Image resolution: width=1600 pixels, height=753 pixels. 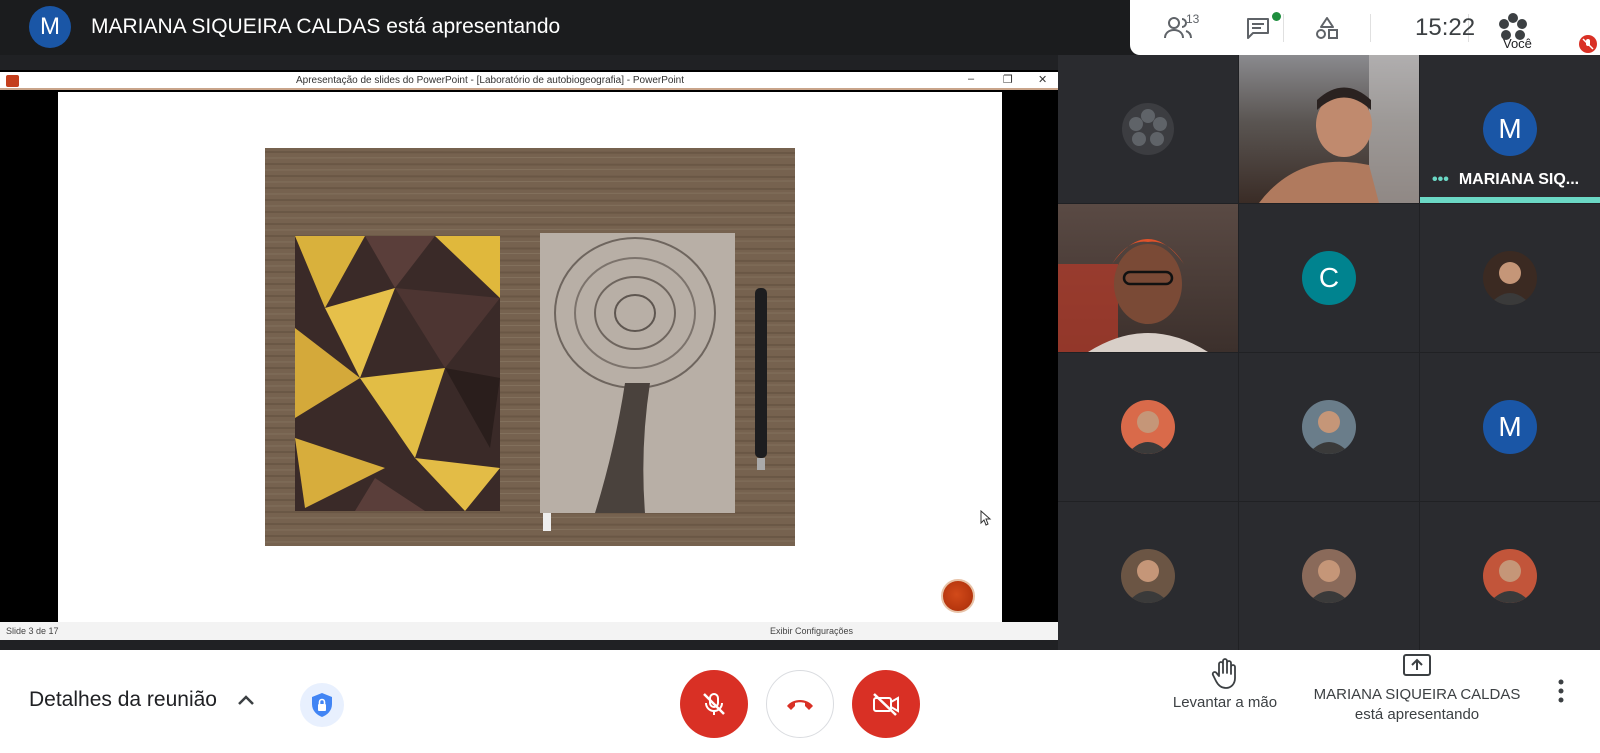 What do you see at coordinates (986, 518) in the screenshot?
I see `mouse-cursor-icon` at bounding box center [986, 518].